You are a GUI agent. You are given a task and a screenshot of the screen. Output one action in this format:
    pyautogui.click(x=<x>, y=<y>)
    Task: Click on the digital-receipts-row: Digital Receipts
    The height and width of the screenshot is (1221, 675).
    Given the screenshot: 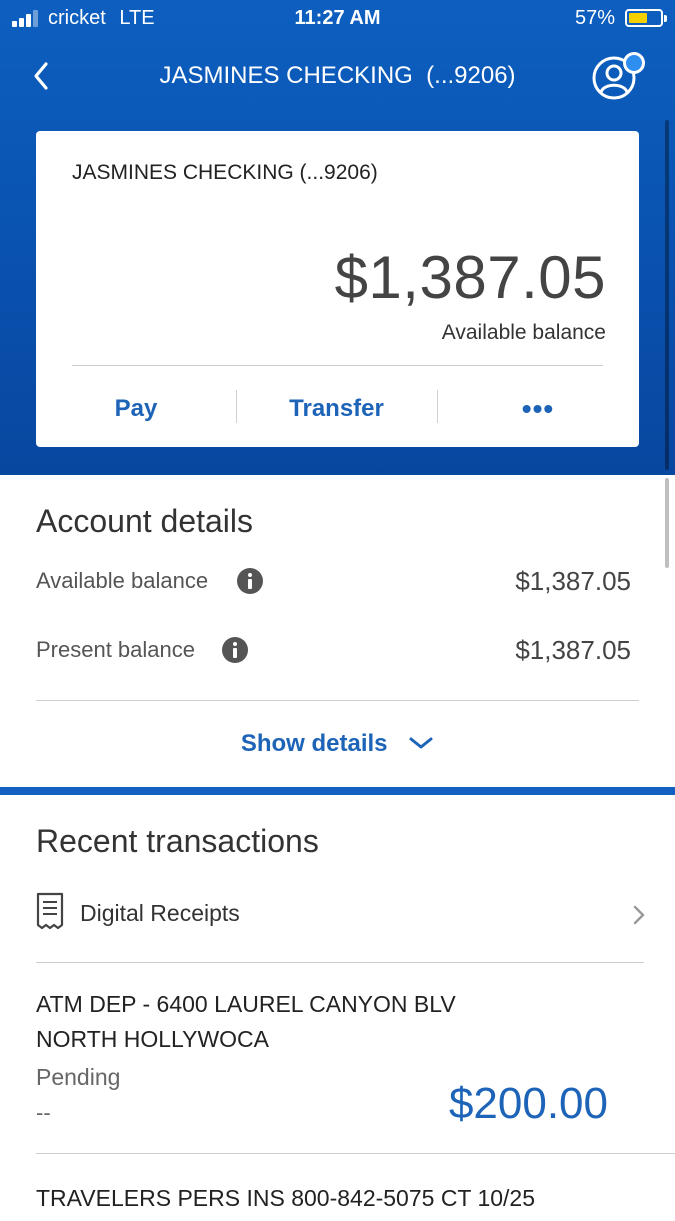 What is the action you would take?
    pyautogui.click(x=341, y=915)
    